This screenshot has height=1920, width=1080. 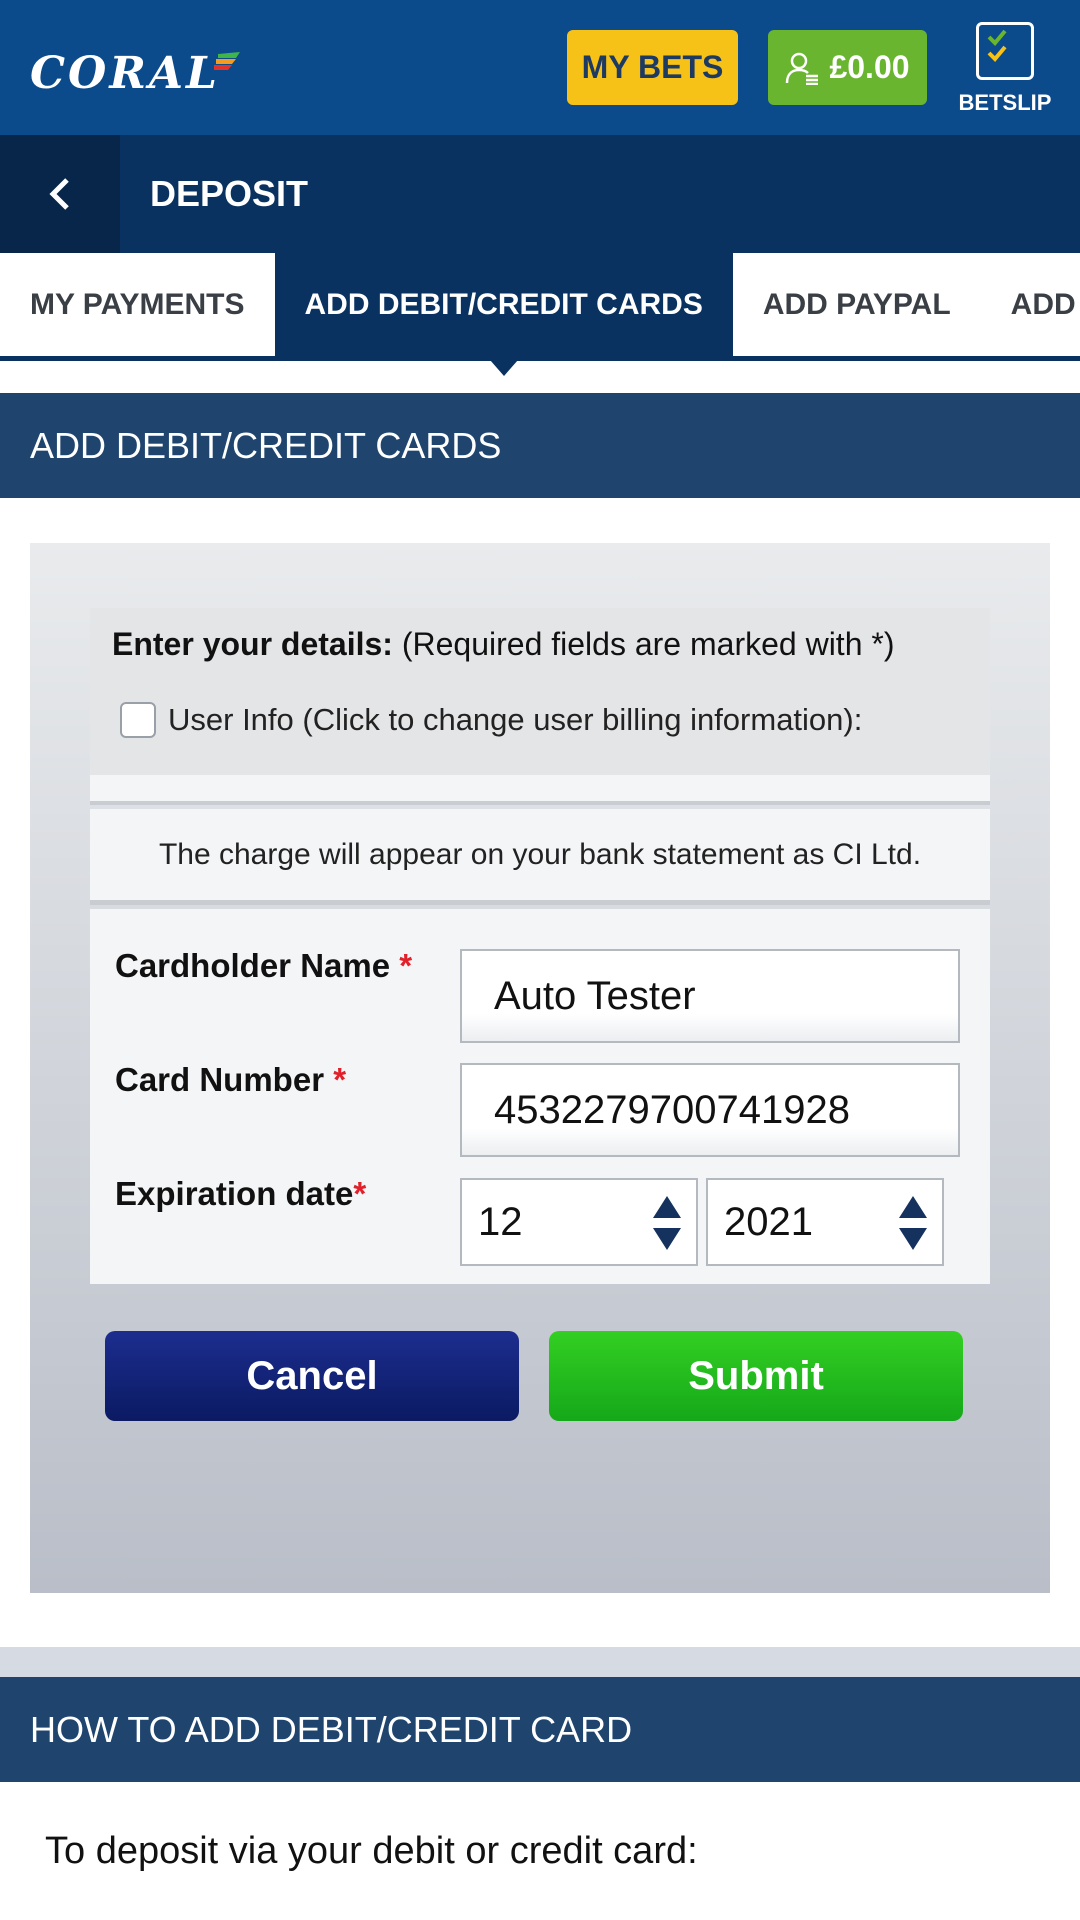 What do you see at coordinates (241, 1193) in the screenshot?
I see `expiration-label: Expiration date*` at bounding box center [241, 1193].